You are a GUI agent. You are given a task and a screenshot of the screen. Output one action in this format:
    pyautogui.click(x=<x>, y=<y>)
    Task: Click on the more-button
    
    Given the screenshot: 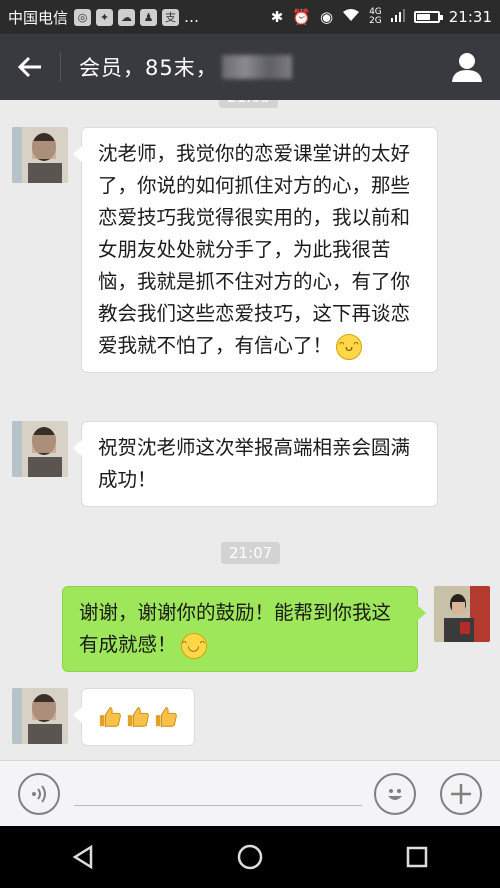 What is the action you would take?
    pyautogui.click(x=461, y=794)
    